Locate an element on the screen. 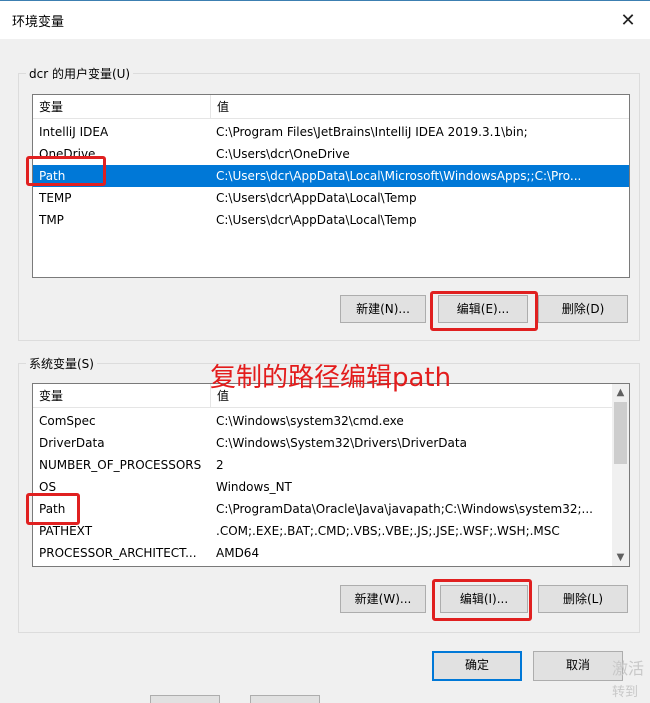  table-row: PROCESSOR_ARCHITECT... AMD64 is located at coordinates (323, 553).